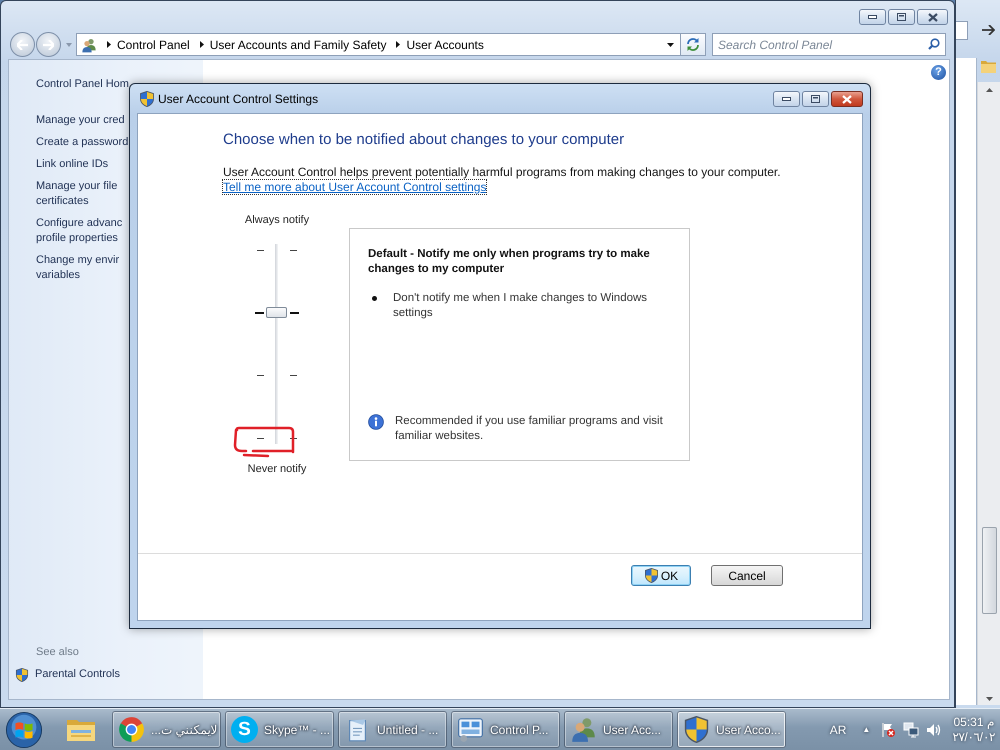 The width and height of the screenshot is (1000, 750). I want to click on cancel-button: Cancel, so click(747, 575).